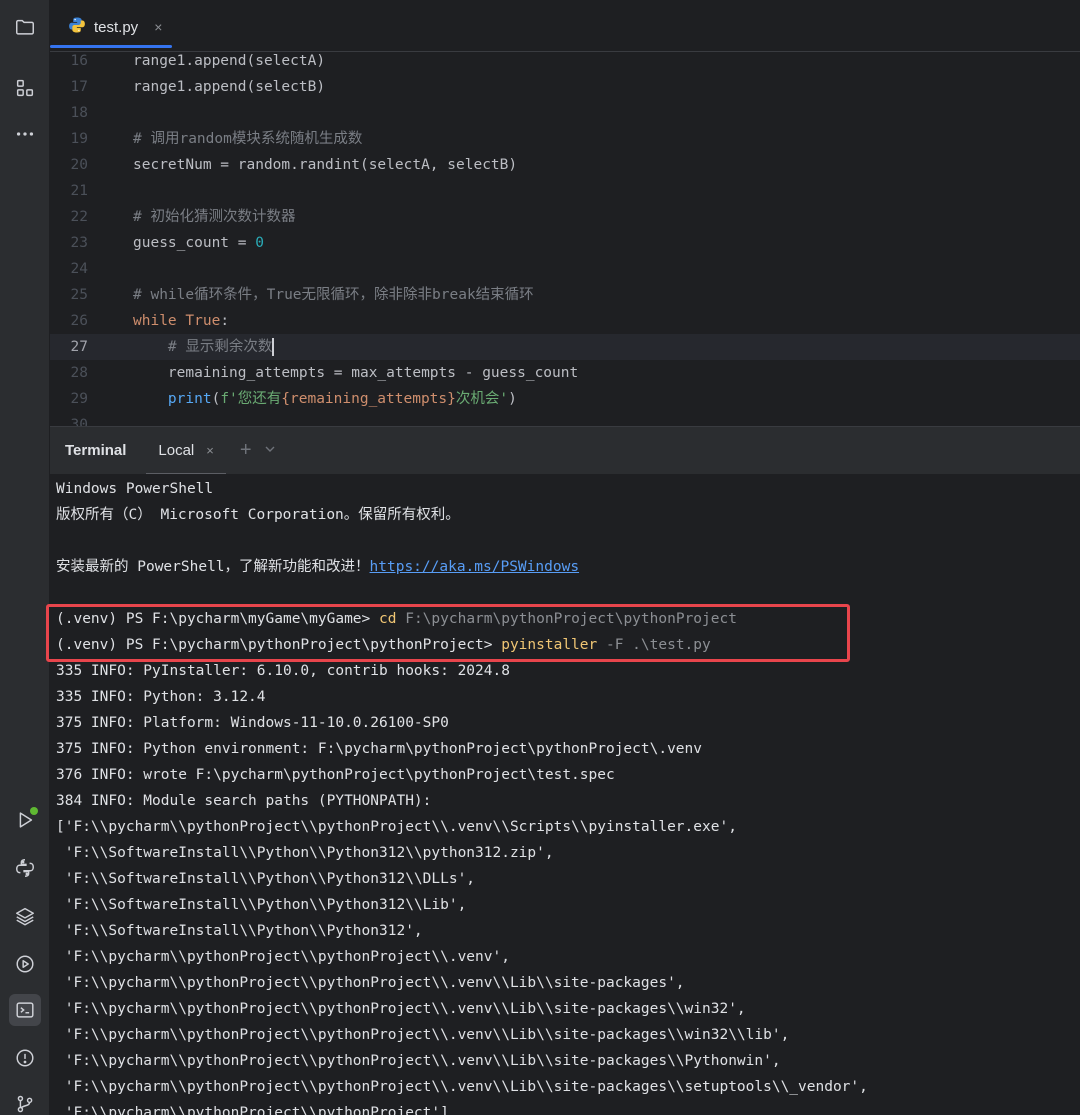 This screenshot has height=1115, width=1080. I want to click on terminal-line: 335 INFO: Python: 3.12.4, so click(161, 697).